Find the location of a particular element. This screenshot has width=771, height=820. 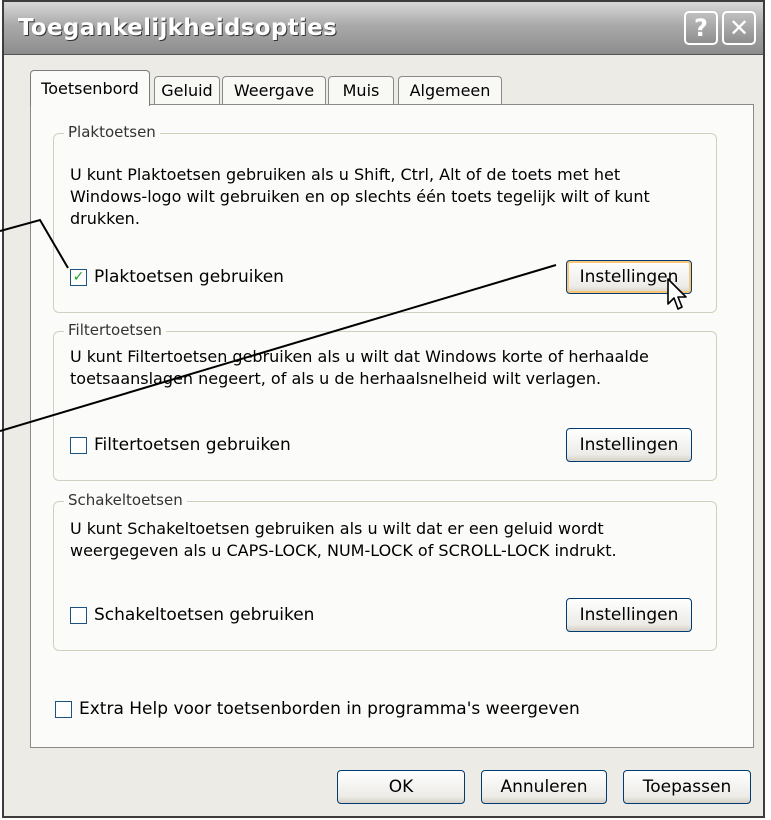

schakeltoetsen-checkbox: Schakeltoetsen gebruiken is located at coordinates (192, 615).